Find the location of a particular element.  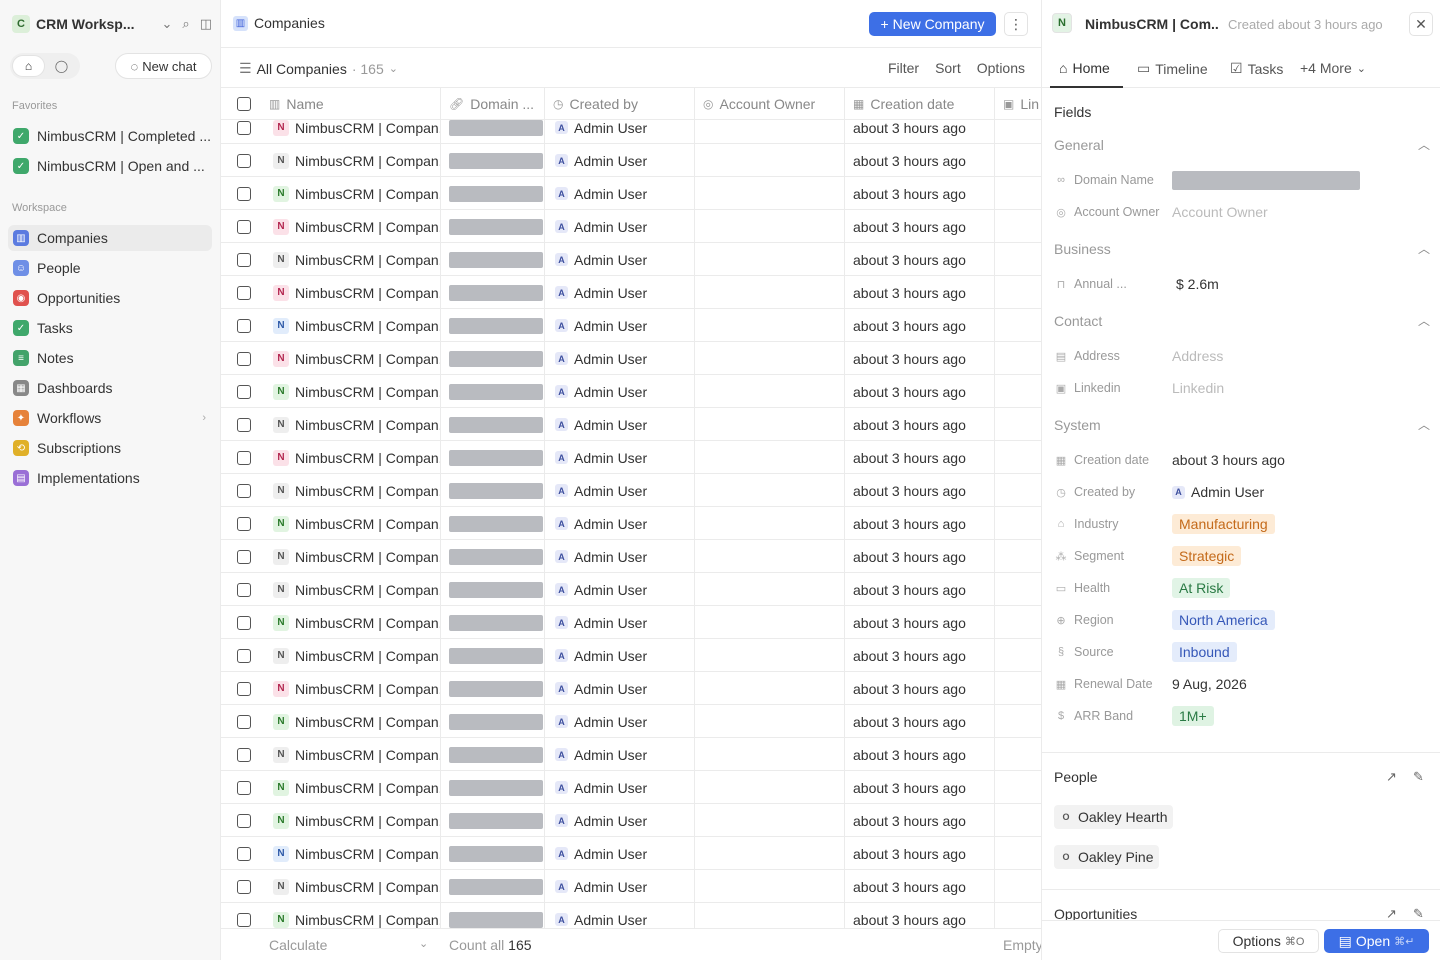

open-button: ▤ Open ⌘↵ is located at coordinates (1376, 941).